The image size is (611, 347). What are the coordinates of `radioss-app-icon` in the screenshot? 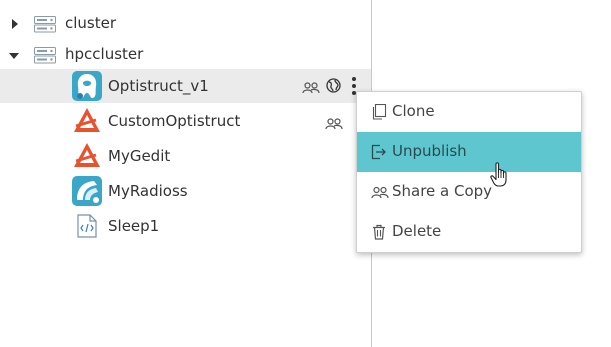 It's located at (87, 191).